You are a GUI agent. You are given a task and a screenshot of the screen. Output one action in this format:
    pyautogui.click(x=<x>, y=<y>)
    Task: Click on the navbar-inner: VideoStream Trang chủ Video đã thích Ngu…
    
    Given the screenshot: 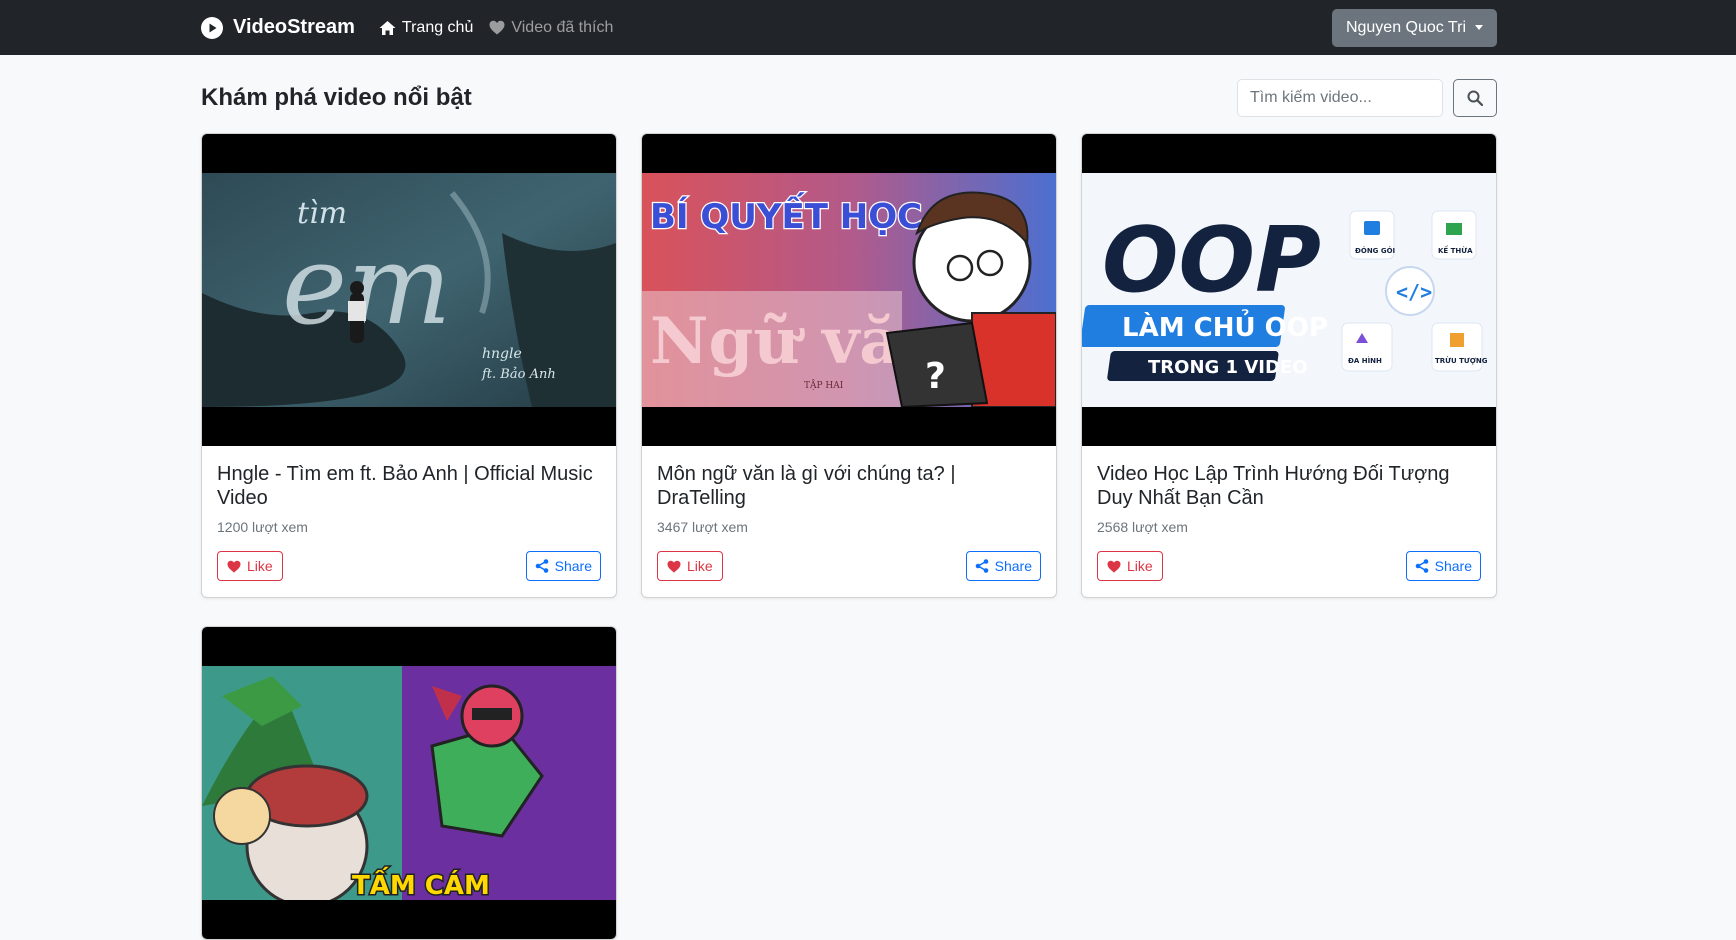 What is the action you would take?
    pyautogui.click(x=849, y=27)
    